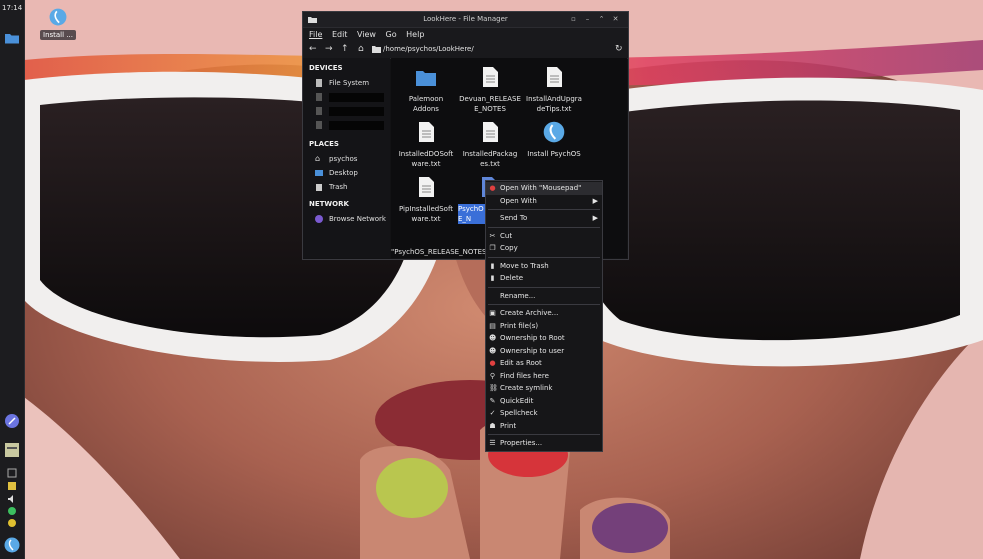  What do you see at coordinates (58, 17) in the screenshot?
I see `install-psychos-icon` at bounding box center [58, 17].